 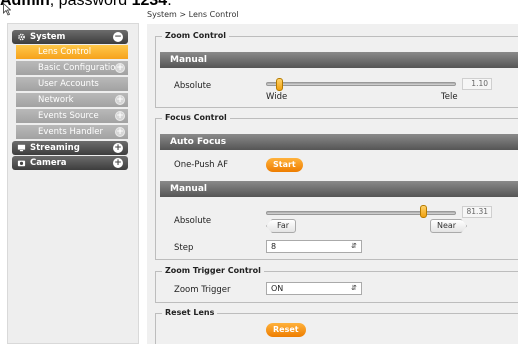 What do you see at coordinates (423, 211) in the screenshot?
I see `focus-slider-thumb` at bounding box center [423, 211].